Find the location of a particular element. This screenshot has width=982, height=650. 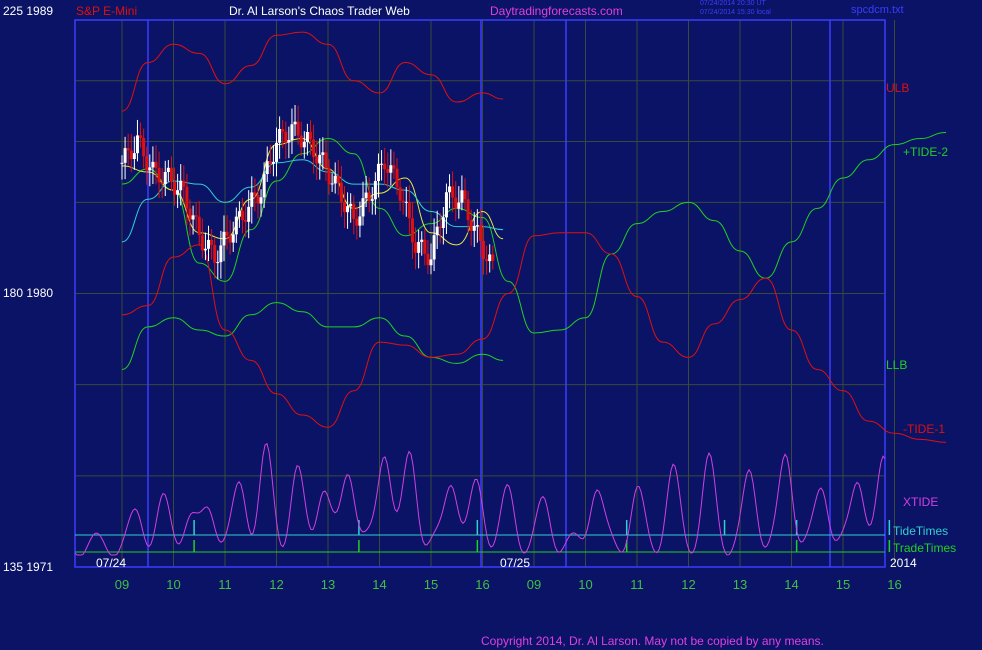

series-line-llb is located at coordinates (312, 336).